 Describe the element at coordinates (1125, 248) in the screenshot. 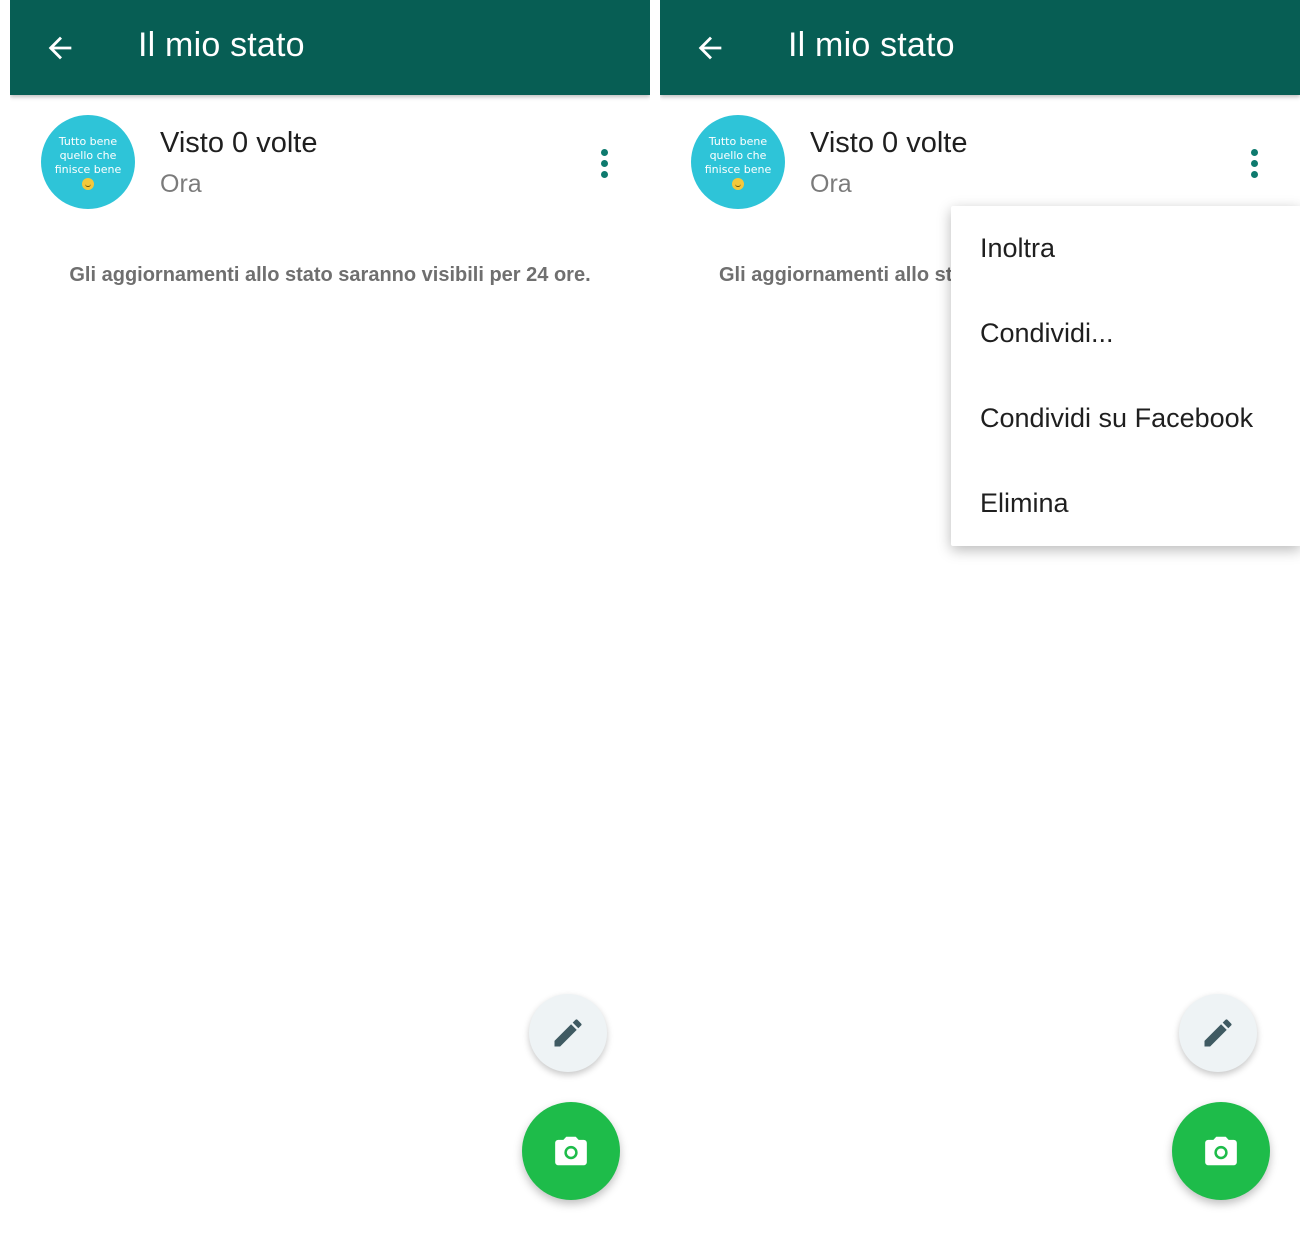

I see `menu-item-forward: Inoltra` at that location.